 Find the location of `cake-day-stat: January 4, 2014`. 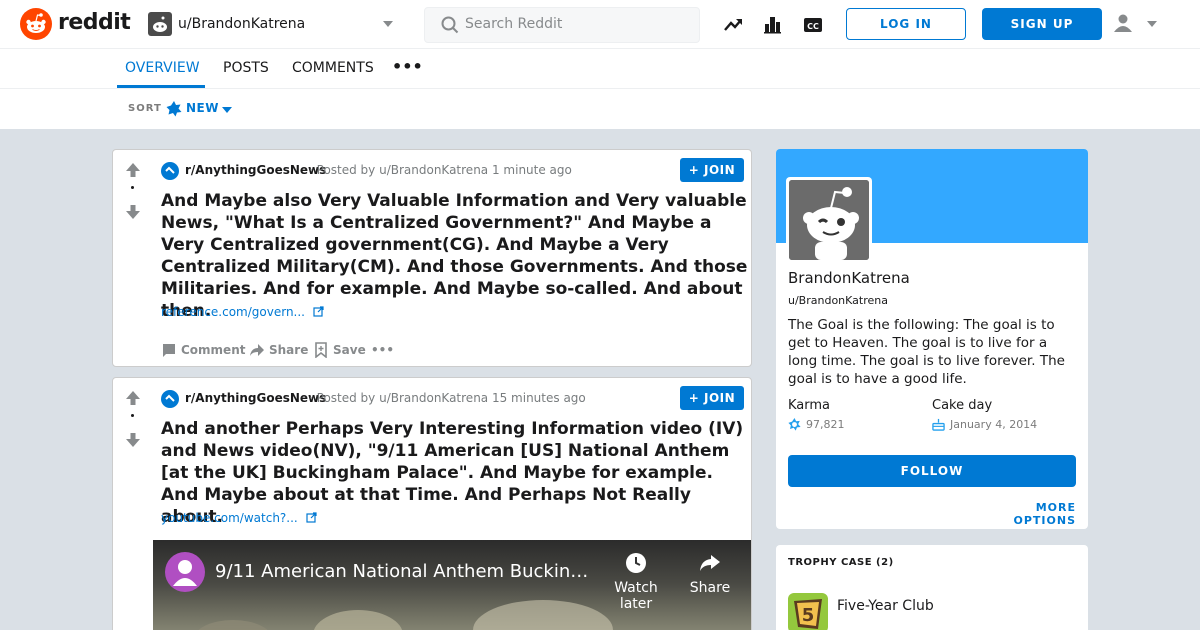

cake-day-stat: January 4, 2014 is located at coordinates (1007, 425).